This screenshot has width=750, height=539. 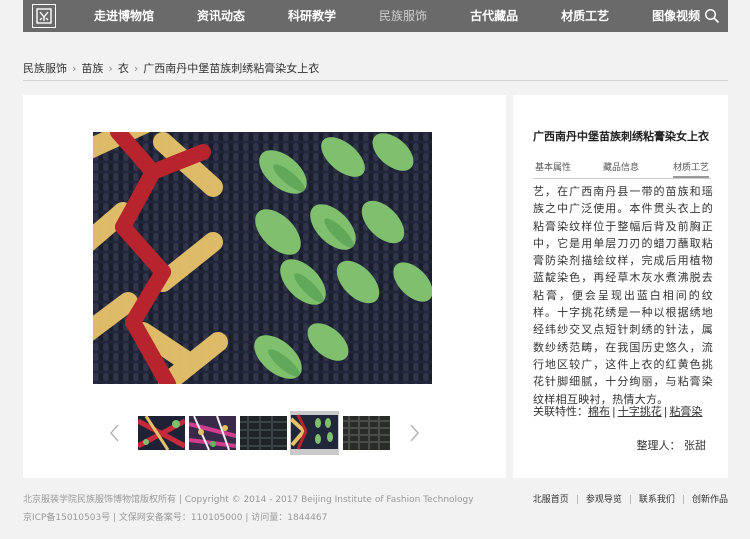 I want to click on footer-link-bift-home: 北服首页, so click(x=551, y=500).